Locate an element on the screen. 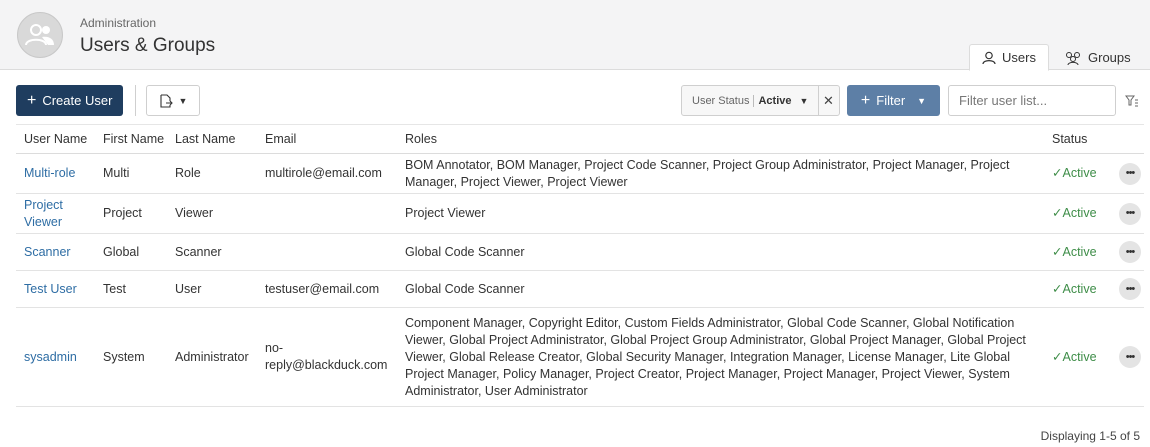  search-input is located at coordinates (1032, 100).